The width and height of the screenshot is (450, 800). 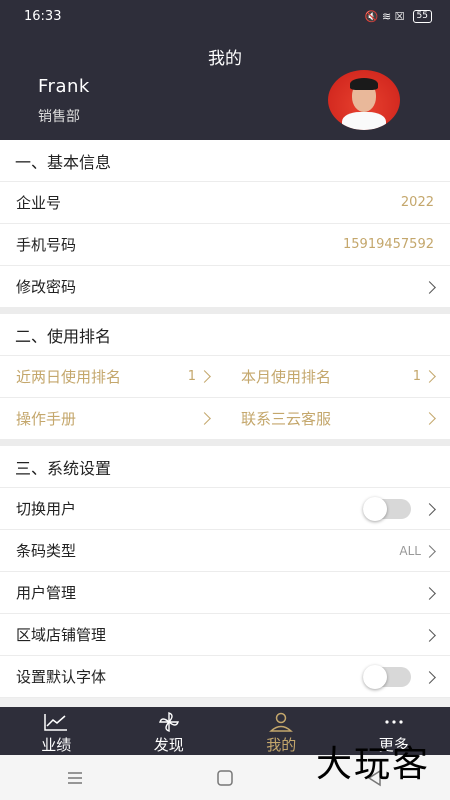 I want to click on row-company-id: 企业号 2022, so click(x=225, y=203).